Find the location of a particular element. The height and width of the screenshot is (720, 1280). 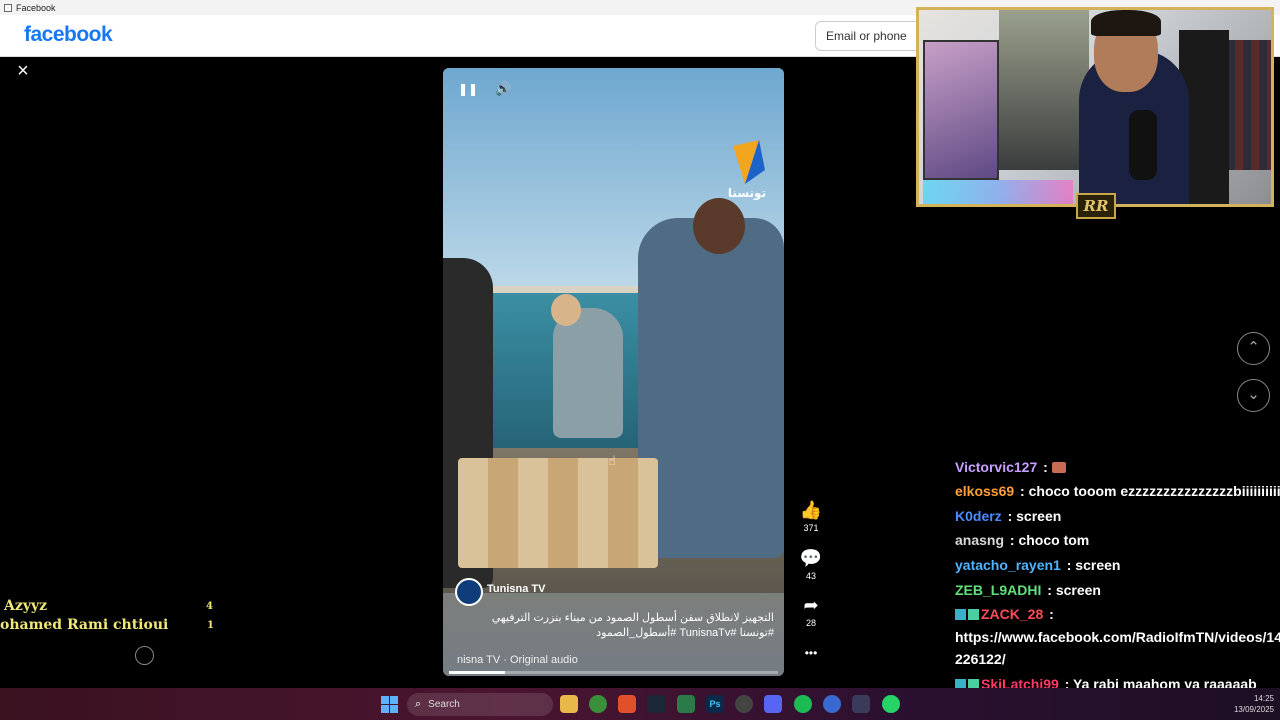

chrome-profile-icon is located at coordinates (832, 704).